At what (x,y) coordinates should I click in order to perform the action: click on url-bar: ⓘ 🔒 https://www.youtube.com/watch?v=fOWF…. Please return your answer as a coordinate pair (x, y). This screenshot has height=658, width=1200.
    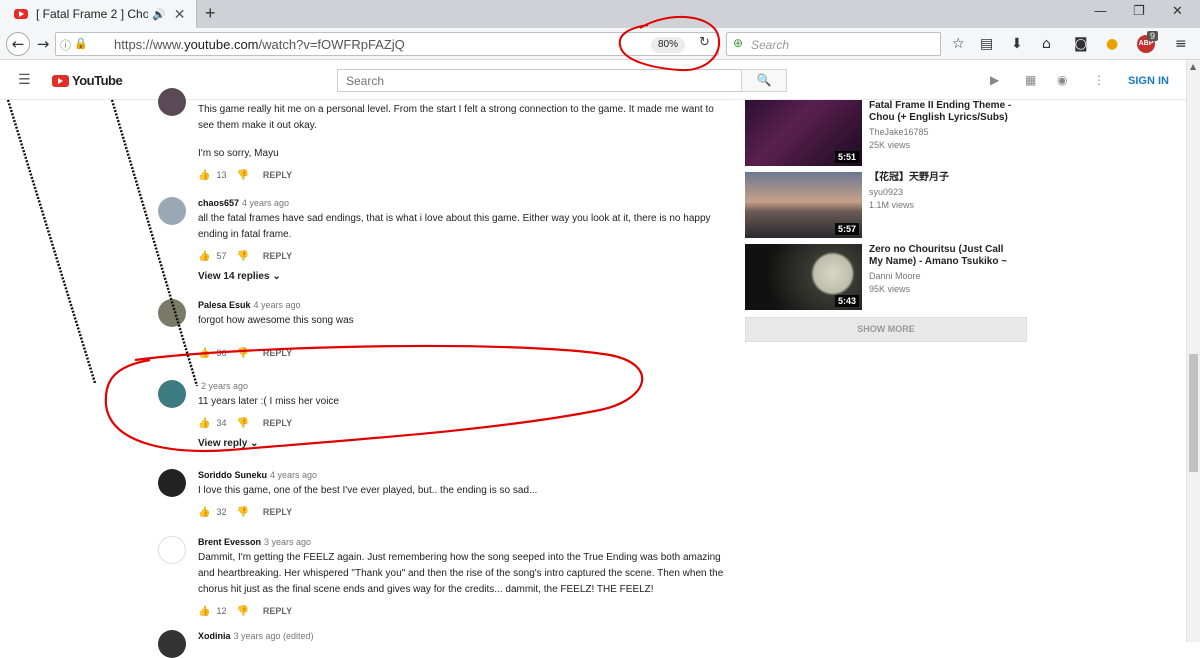
    Looking at the image, I should click on (387, 44).